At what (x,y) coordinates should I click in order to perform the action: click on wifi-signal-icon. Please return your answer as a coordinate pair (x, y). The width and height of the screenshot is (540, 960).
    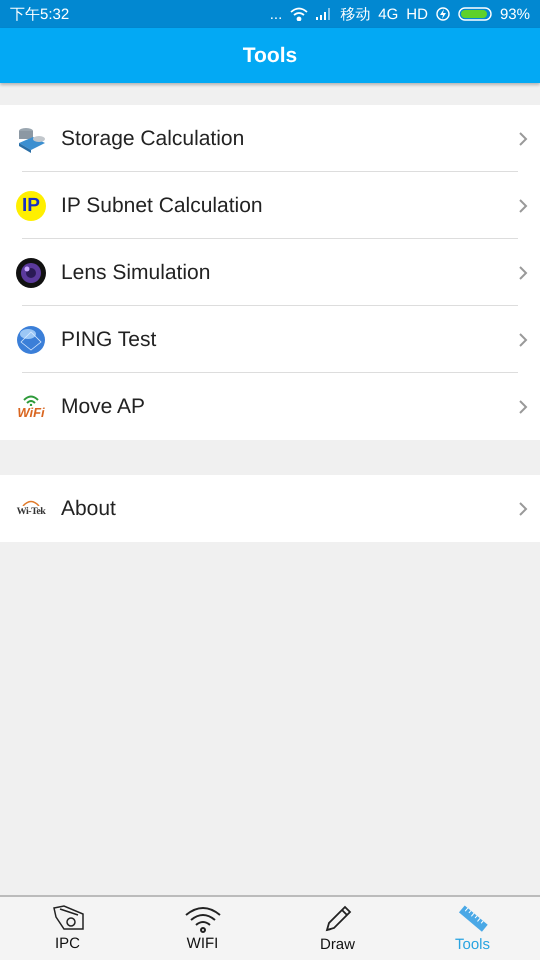
    Looking at the image, I should click on (299, 14).